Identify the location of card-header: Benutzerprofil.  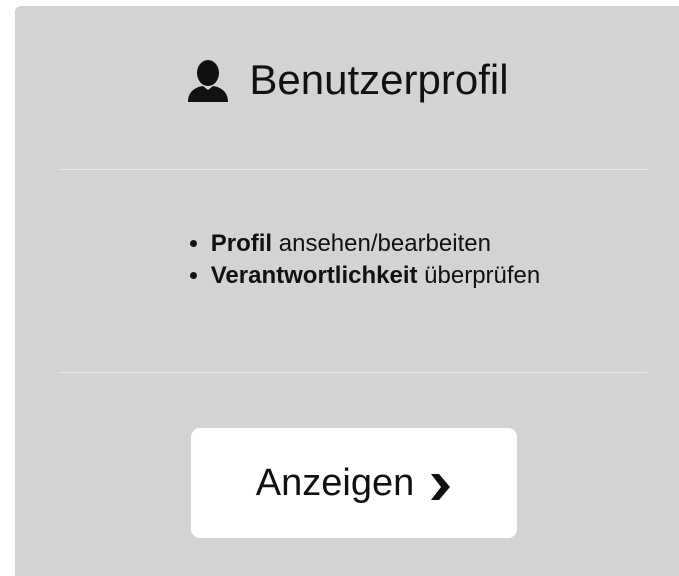
(347, 80).